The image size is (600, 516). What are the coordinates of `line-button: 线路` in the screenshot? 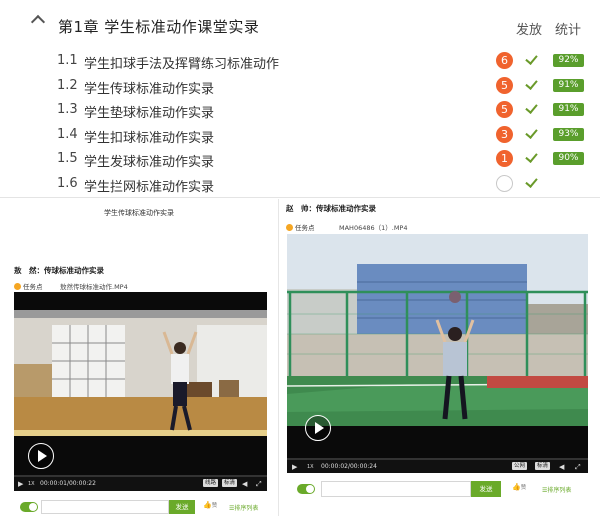 It's located at (211, 483).